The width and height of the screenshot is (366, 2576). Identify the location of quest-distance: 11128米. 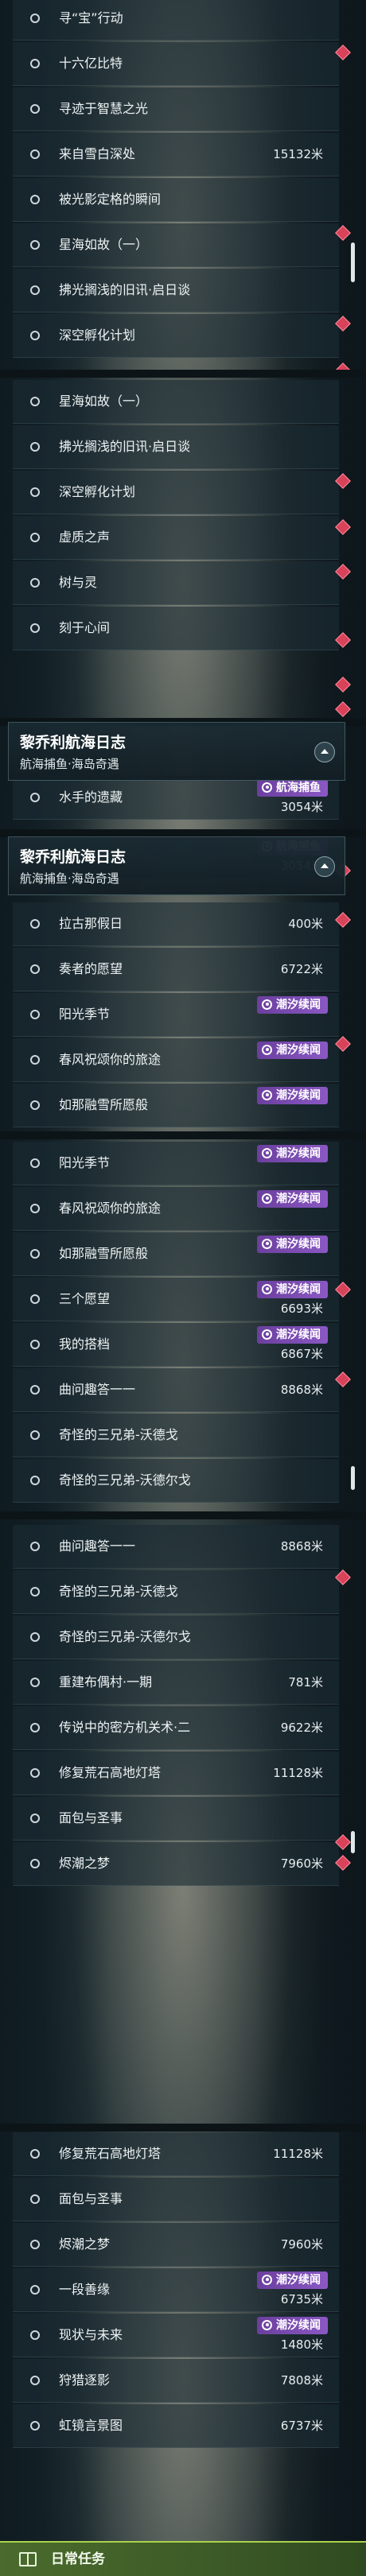
(298, 1773).